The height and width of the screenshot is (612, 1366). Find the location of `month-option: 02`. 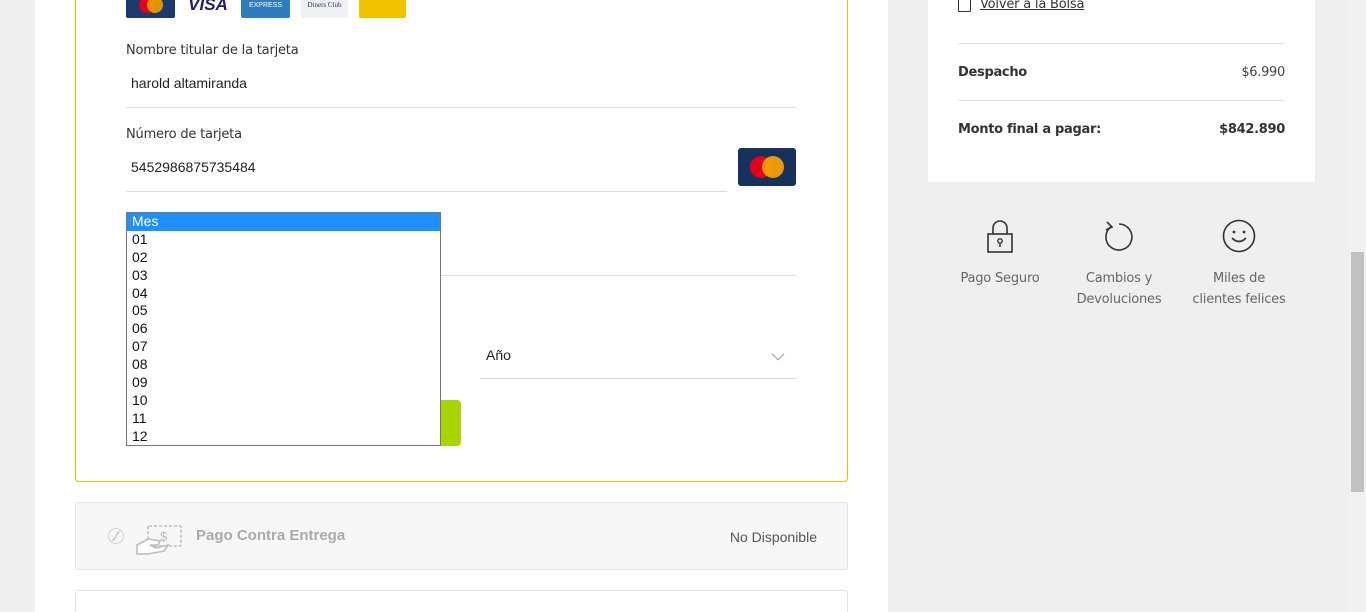

month-option: 02 is located at coordinates (283, 258).